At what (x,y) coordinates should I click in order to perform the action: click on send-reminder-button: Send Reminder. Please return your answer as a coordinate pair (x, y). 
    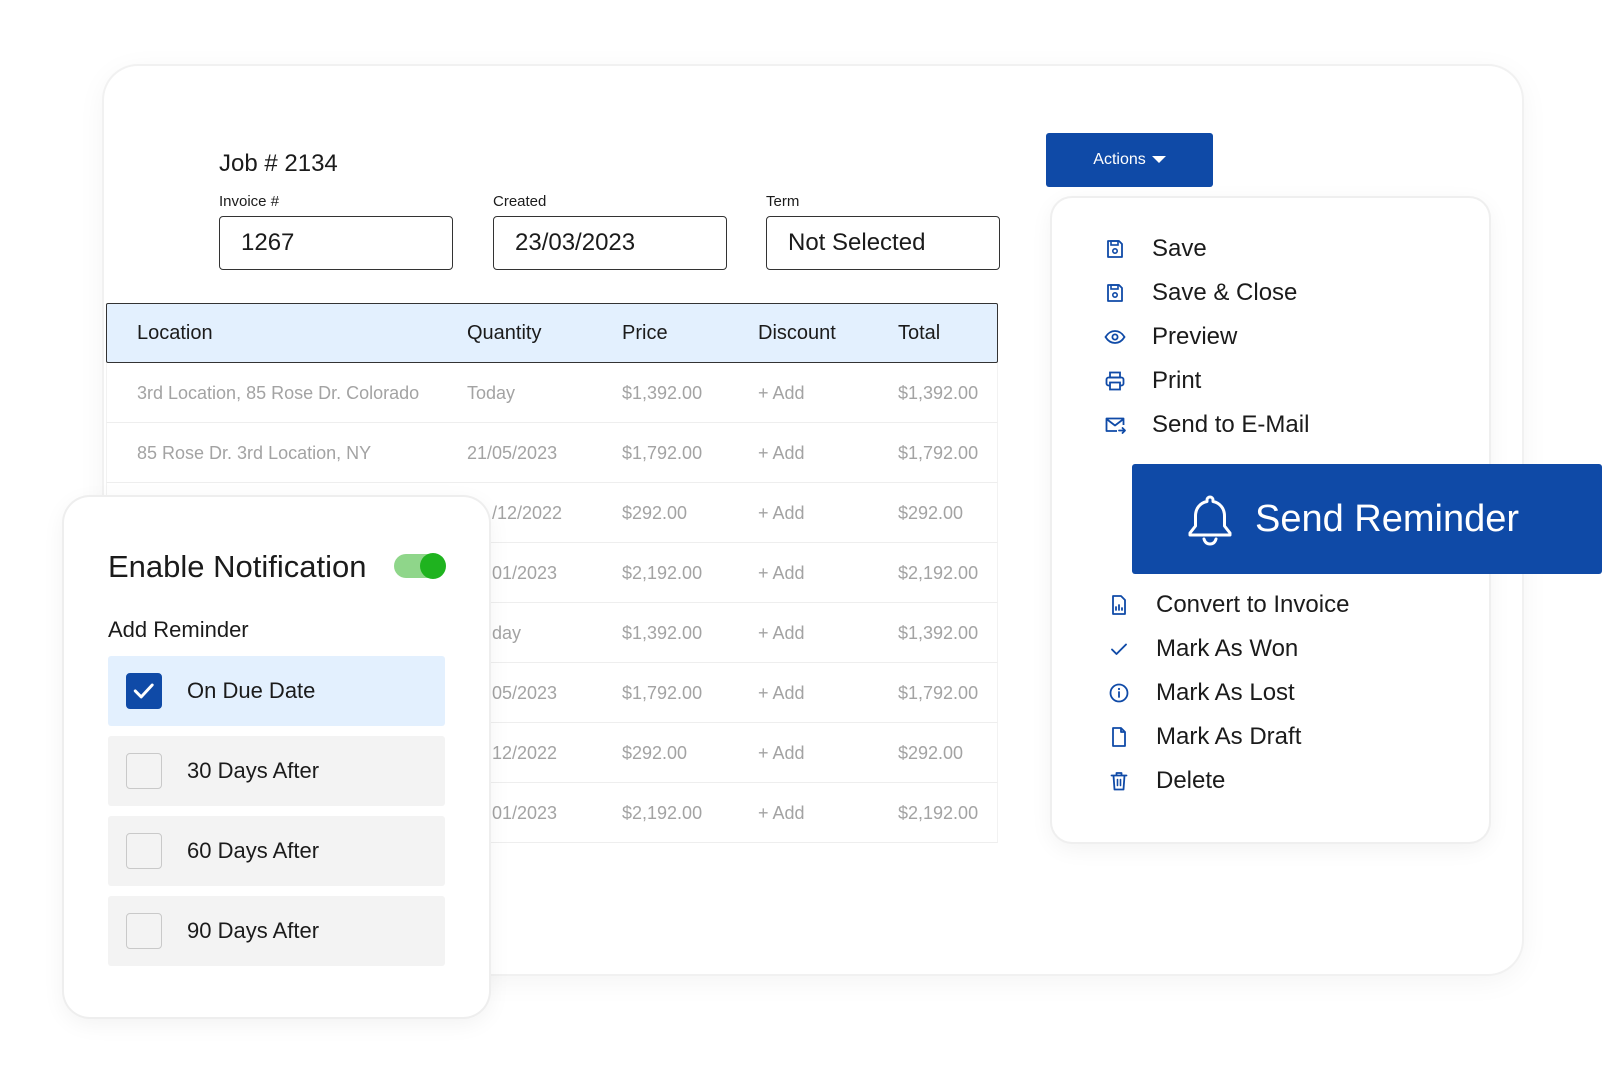
    Looking at the image, I should click on (1367, 519).